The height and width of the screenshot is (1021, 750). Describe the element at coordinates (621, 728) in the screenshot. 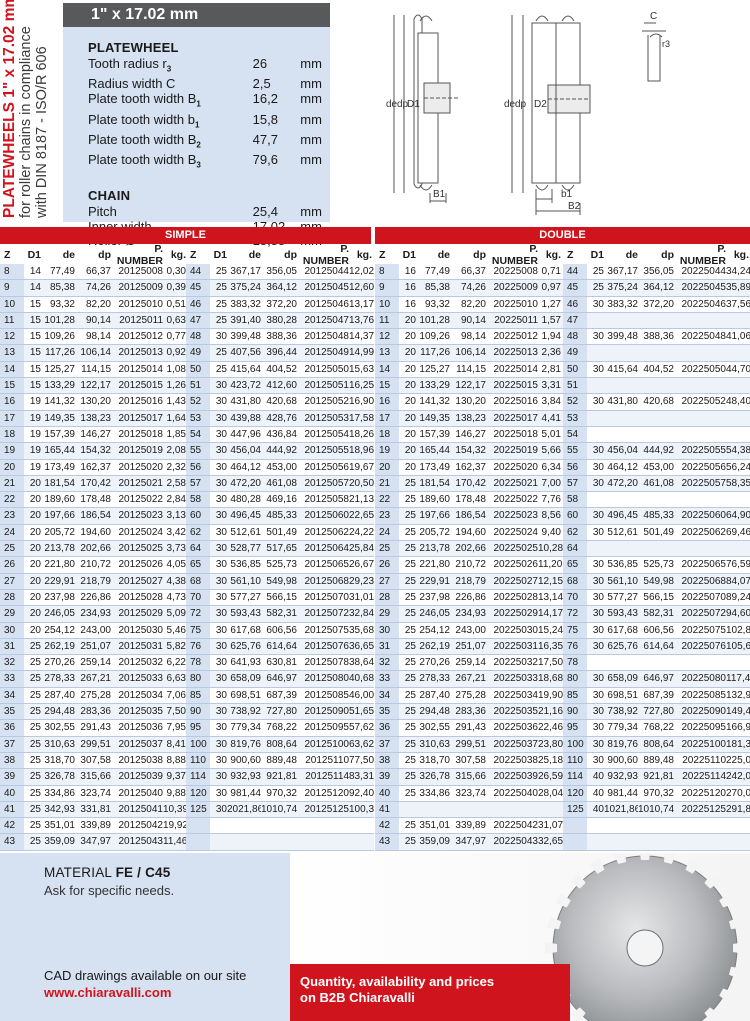

I see `table-cell: 779,34` at that location.